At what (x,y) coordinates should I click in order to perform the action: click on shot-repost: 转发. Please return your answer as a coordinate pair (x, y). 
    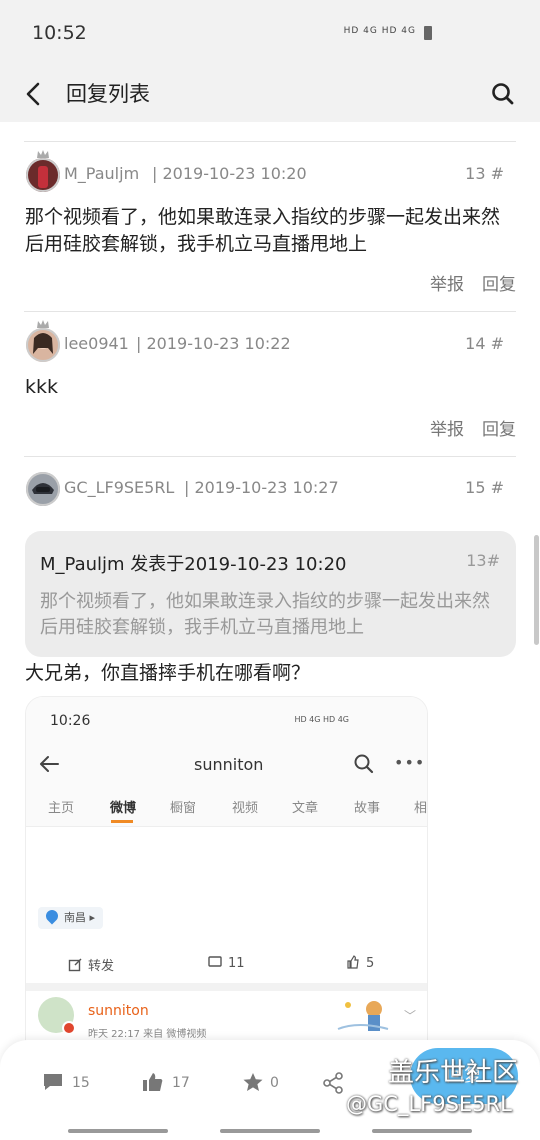
    Looking at the image, I should click on (91, 964).